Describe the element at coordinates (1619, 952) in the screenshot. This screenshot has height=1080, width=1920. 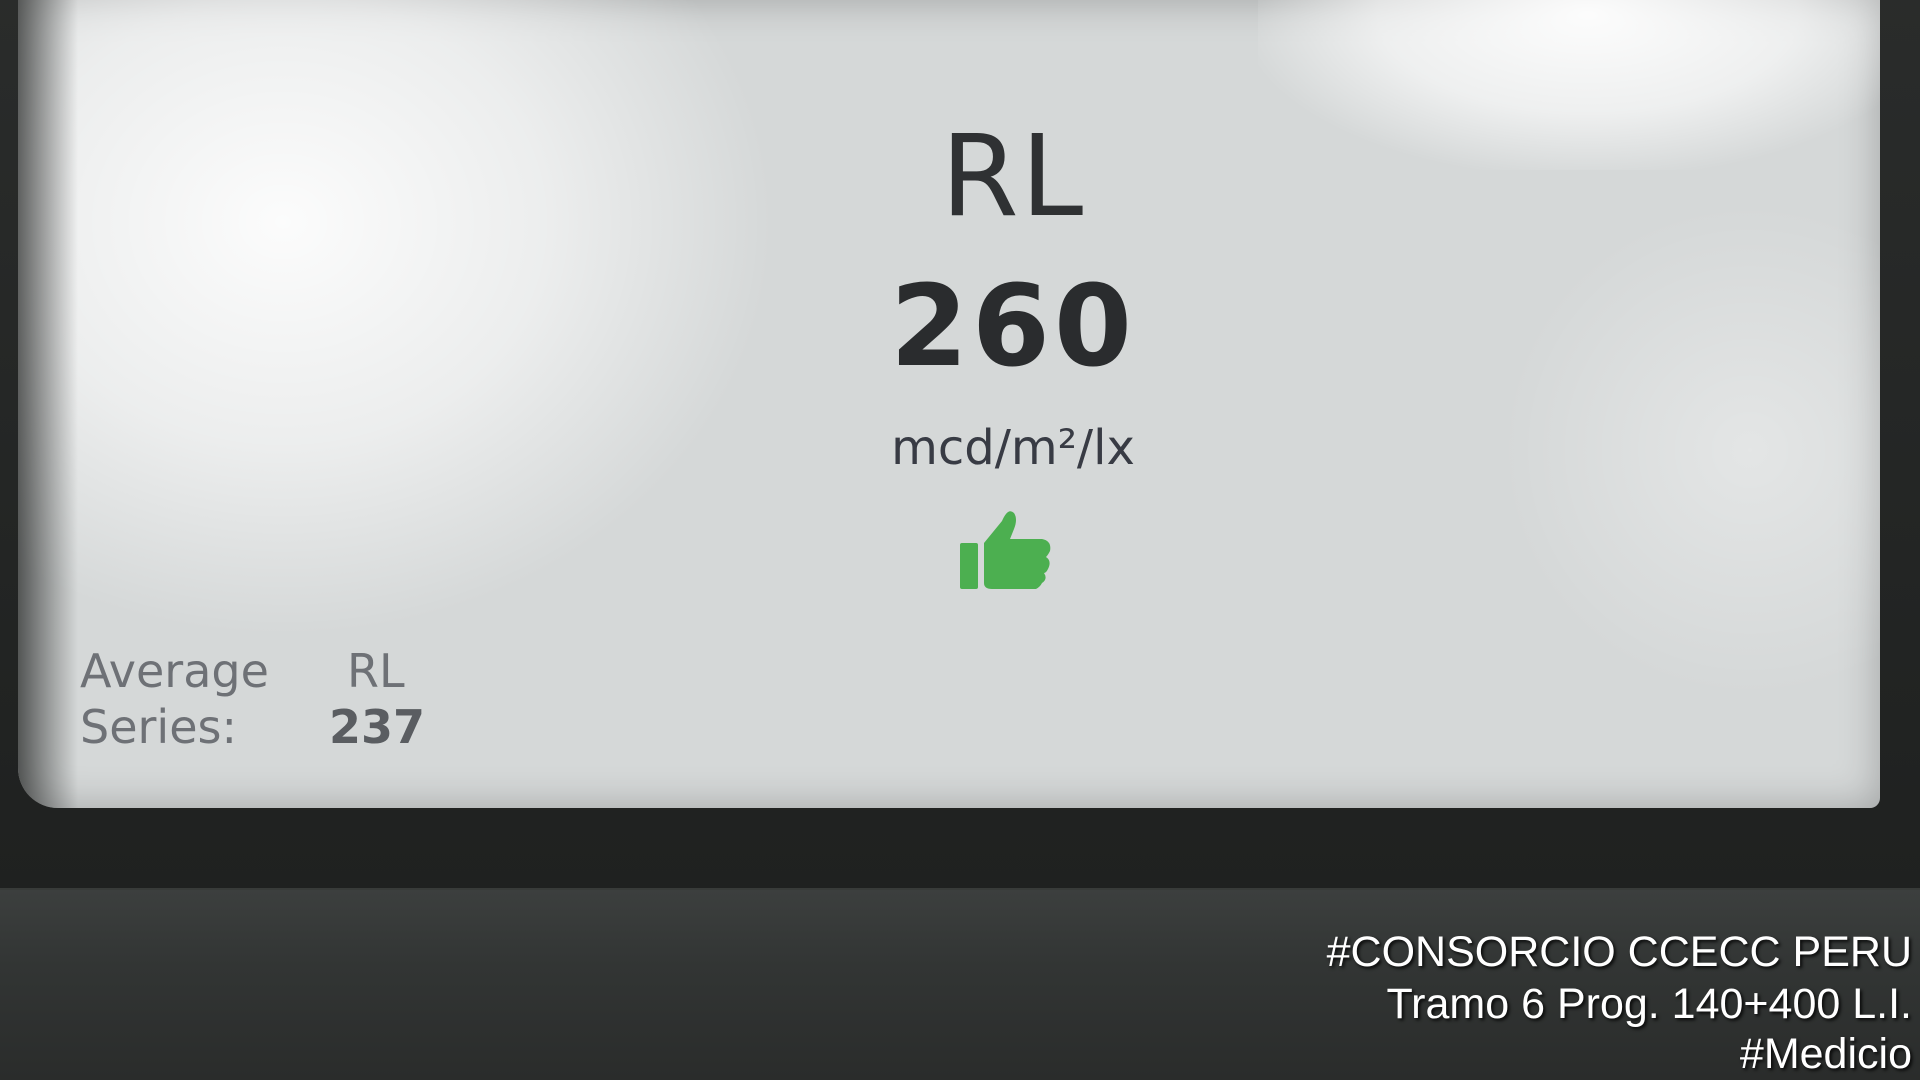
I see `watermark-line-1: #CONSORCIO CCECC PERU` at that location.